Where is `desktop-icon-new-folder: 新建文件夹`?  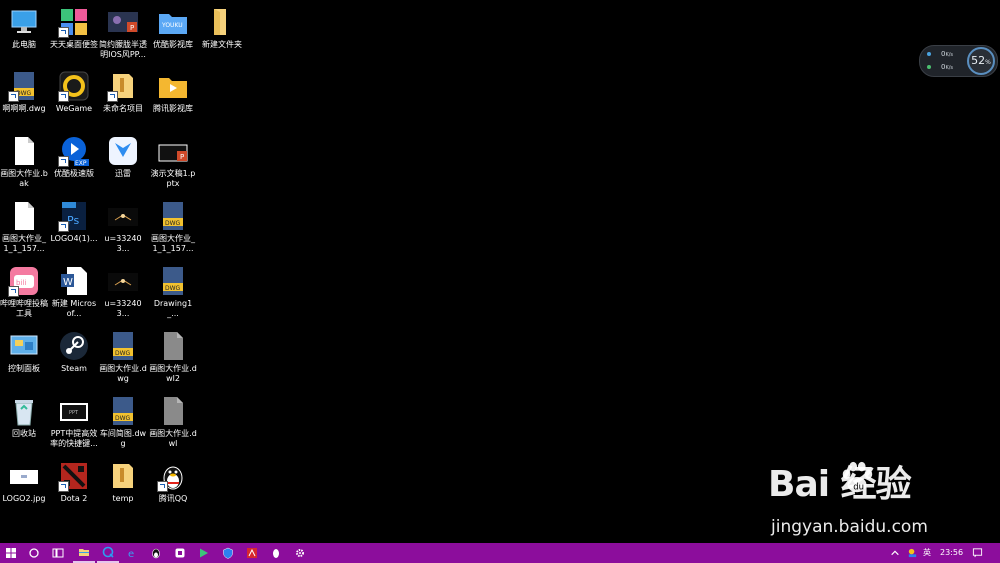 desktop-icon-new-folder: 新建文件夹 is located at coordinates (222, 28).